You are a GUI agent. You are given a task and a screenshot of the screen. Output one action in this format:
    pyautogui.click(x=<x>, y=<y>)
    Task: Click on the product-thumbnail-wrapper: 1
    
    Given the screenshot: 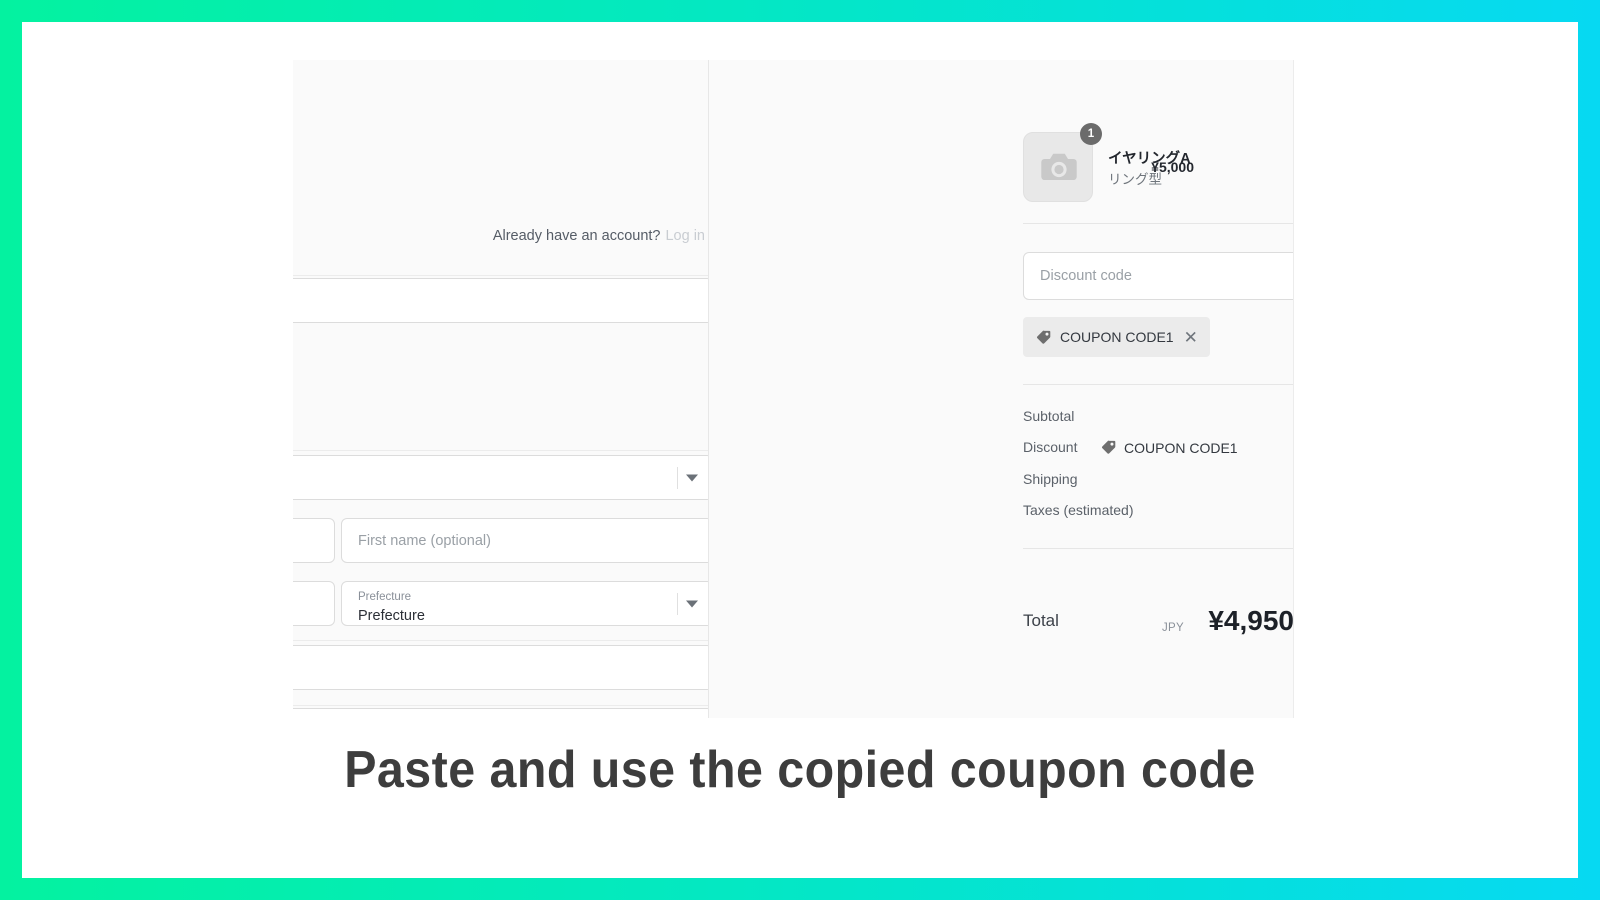 What is the action you would take?
    pyautogui.click(x=1062, y=162)
    